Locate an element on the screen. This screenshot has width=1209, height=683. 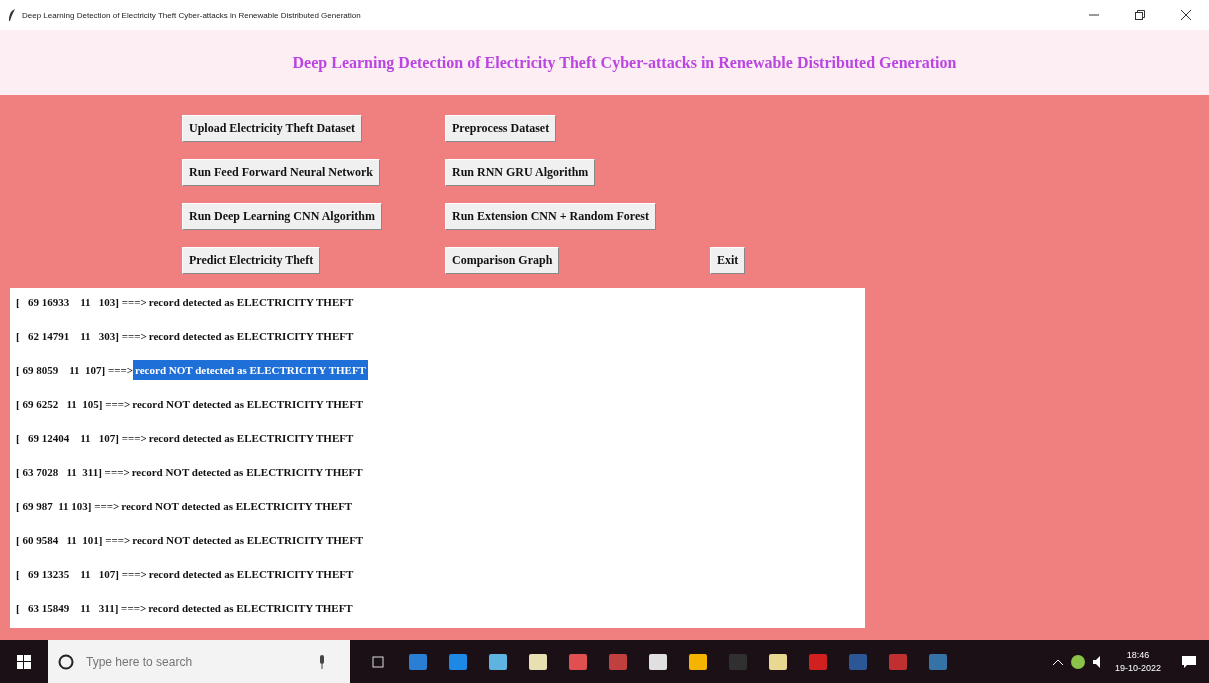
taskbar-clock: 18:46 19-10-2022 is located at coordinates (1137, 661).